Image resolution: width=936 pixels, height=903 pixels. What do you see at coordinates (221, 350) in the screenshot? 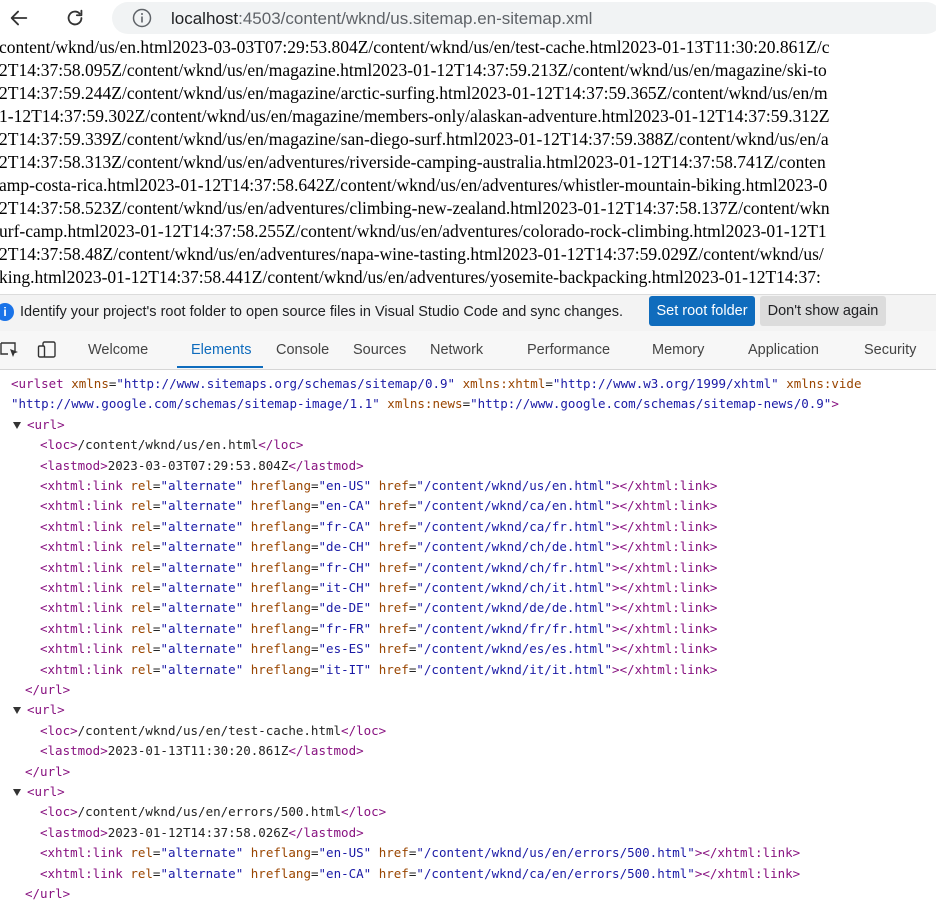
I see `tab-elements: Elements` at bounding box center [221, 350].